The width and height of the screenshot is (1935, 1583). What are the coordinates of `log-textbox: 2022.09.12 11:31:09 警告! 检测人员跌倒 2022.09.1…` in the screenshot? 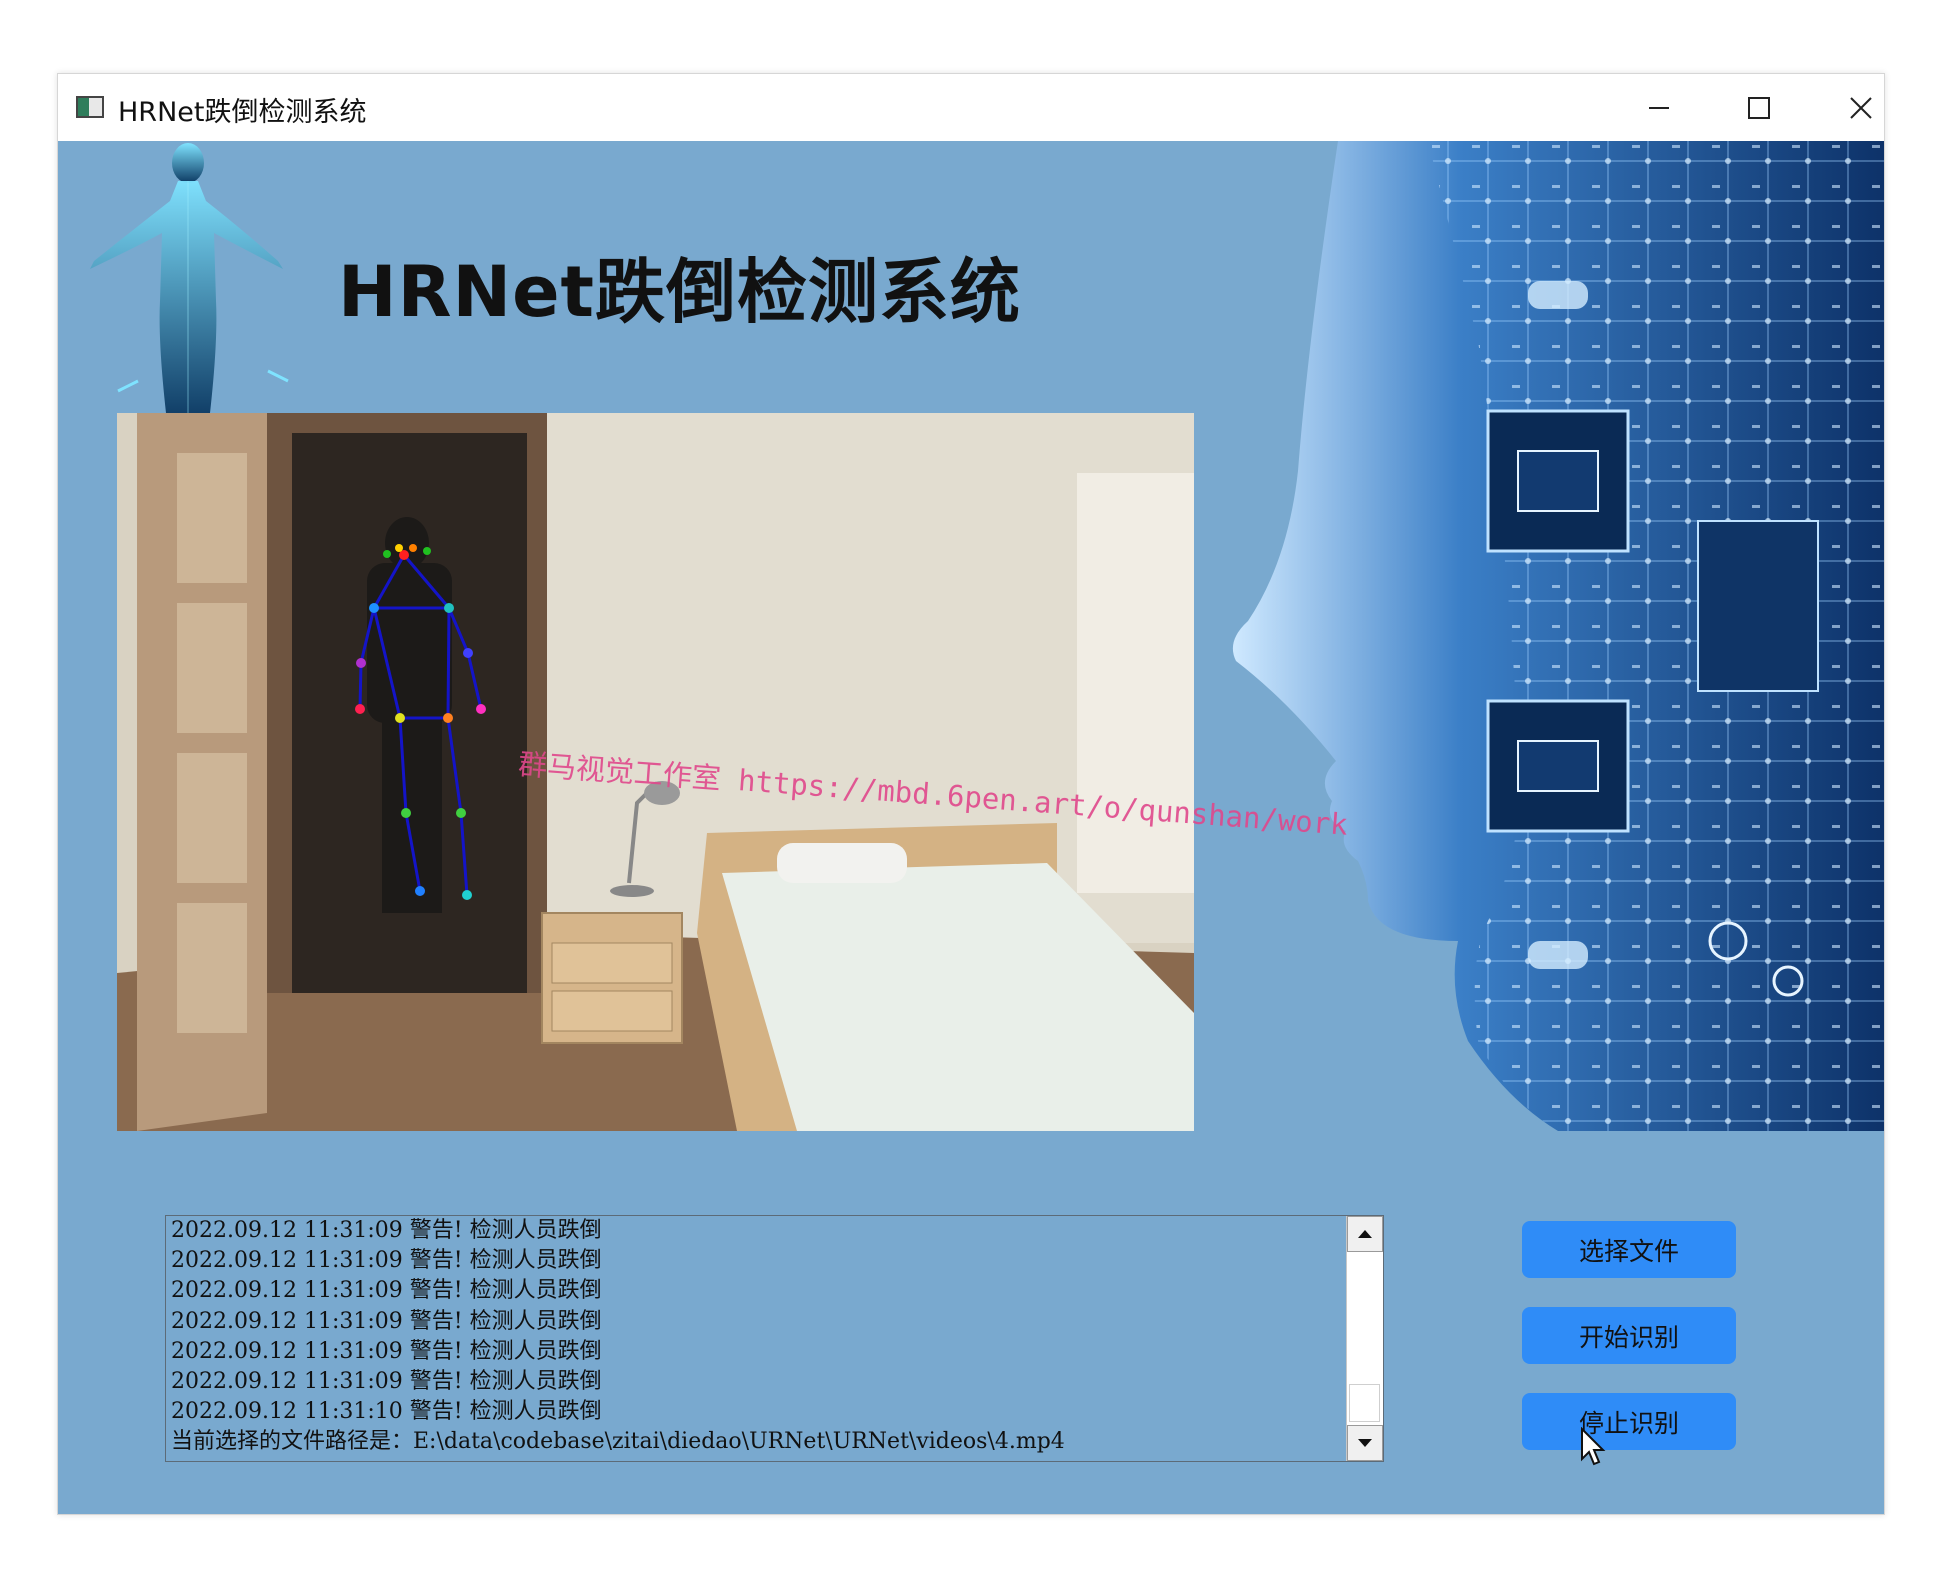 It's located at (774, 1338).